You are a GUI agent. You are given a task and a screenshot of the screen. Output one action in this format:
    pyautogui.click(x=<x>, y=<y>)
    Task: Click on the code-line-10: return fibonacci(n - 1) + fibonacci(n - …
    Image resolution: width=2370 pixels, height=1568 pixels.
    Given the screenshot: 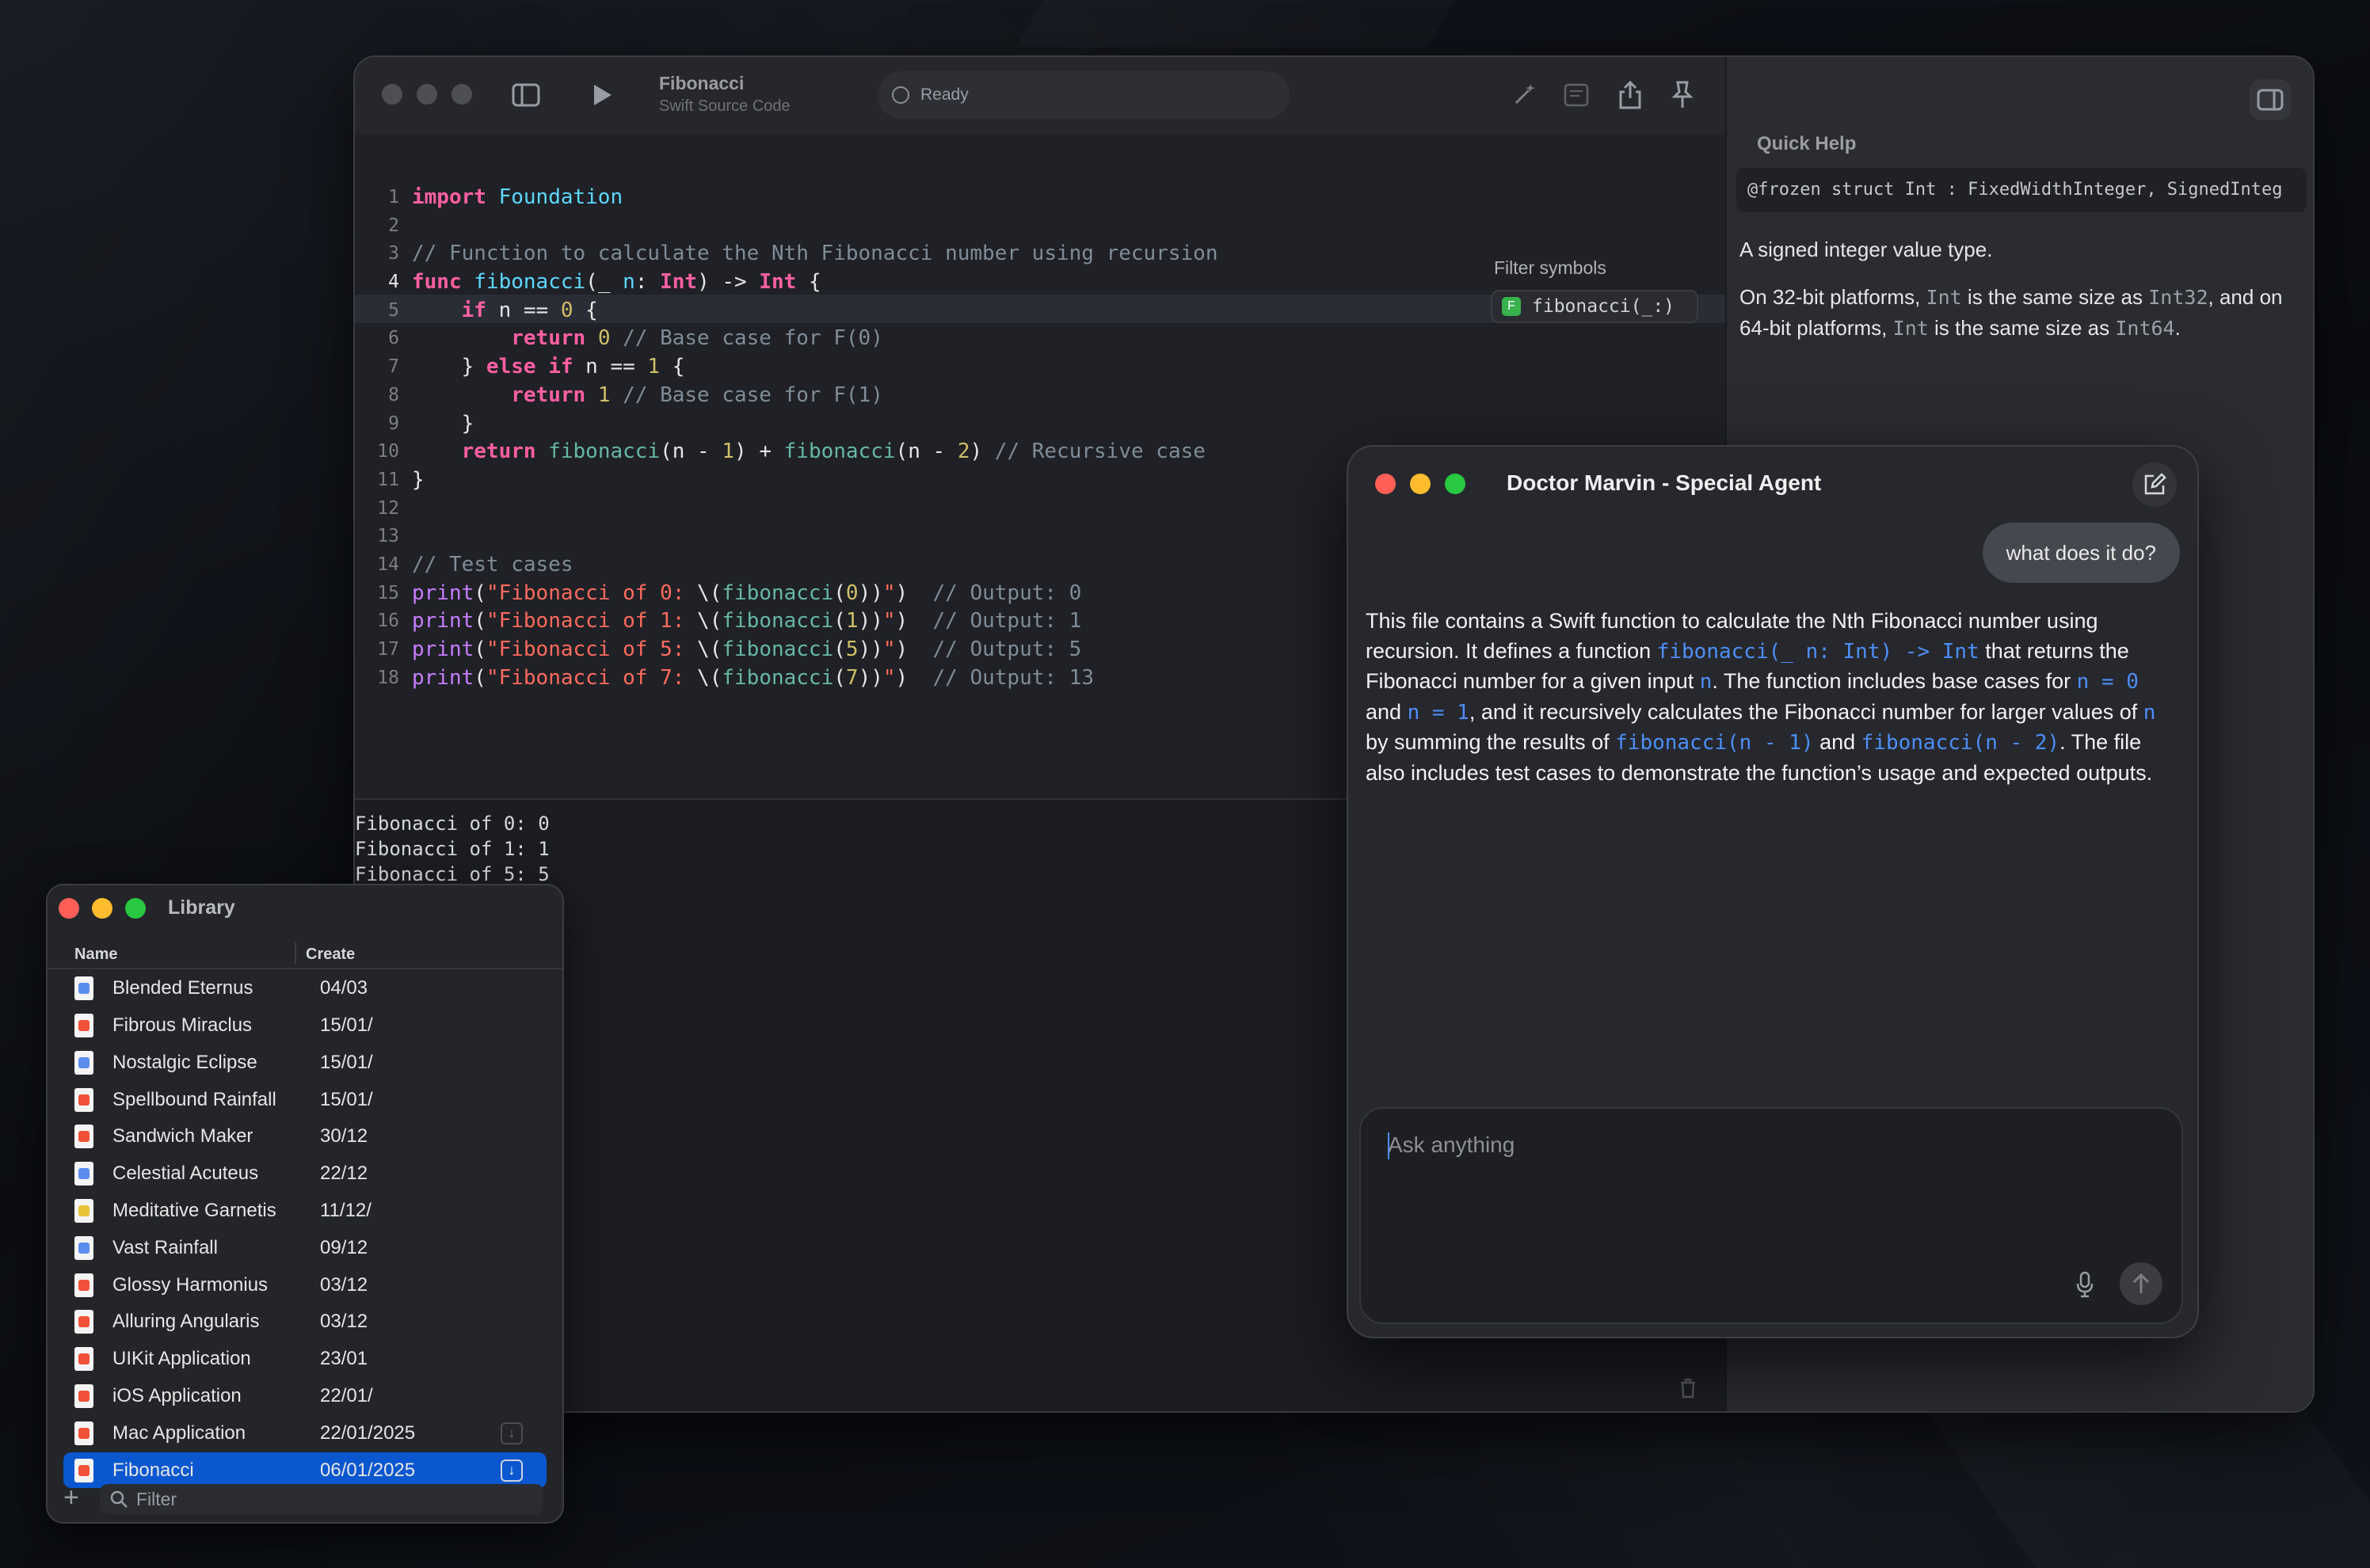 What is the action you would take?
    pyautogui.click(x=833, y=452)
    